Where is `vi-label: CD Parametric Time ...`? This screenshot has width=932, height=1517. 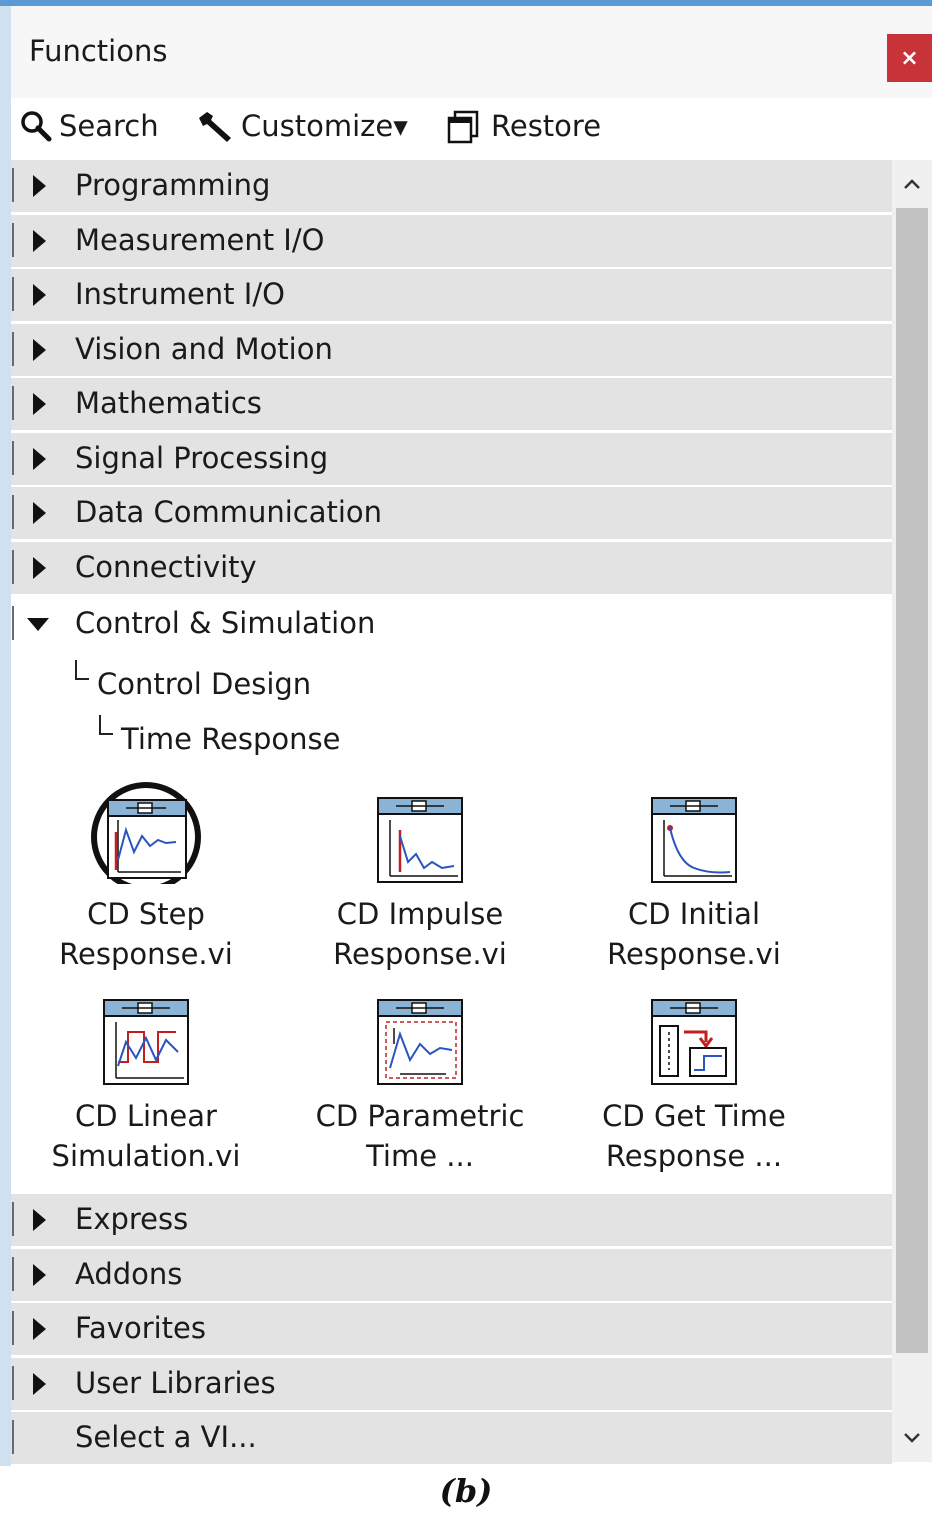
vi-label: CD Parametric Time ... is located at coordinates (420, 1136).